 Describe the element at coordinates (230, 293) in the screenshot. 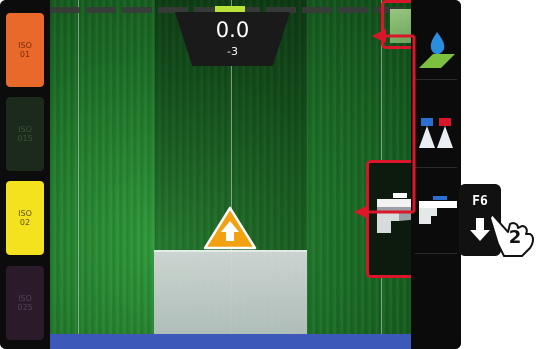

I see `implement-outline` at that location.